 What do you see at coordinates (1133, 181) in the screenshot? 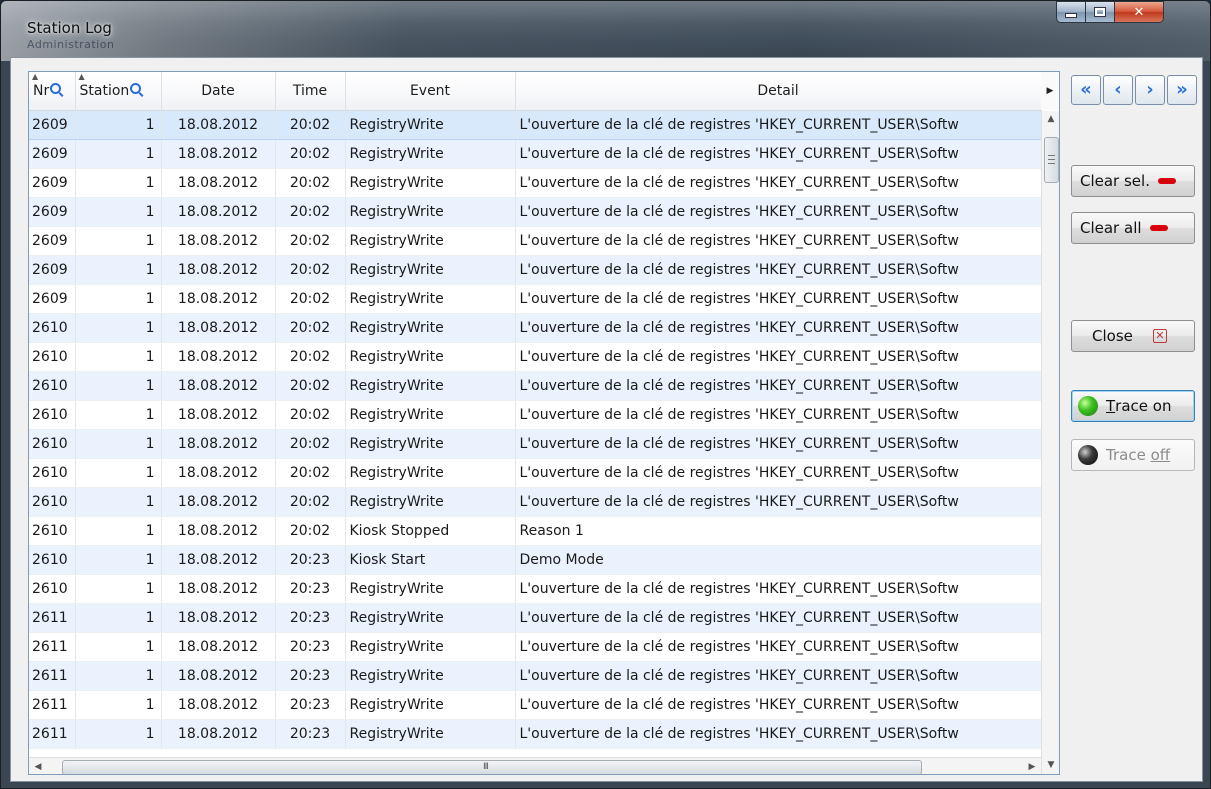
I see `clear-selection-button: Clear sel.` at bounding box center [1133, 181].